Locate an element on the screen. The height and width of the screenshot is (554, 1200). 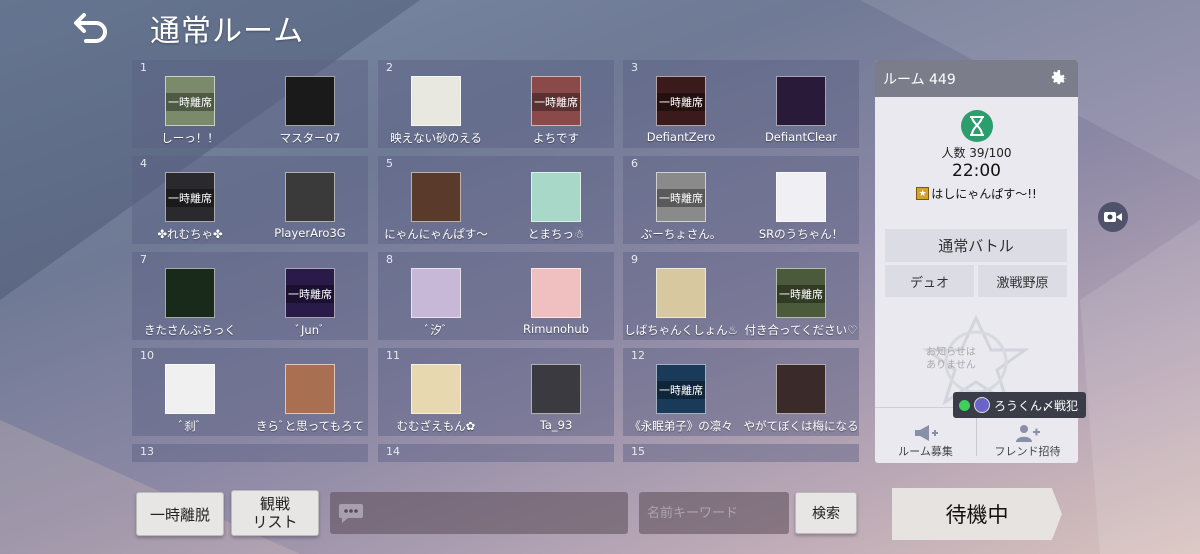
member-name: 《永眠弟子》の凛々 is located at coordinates (681, 426).